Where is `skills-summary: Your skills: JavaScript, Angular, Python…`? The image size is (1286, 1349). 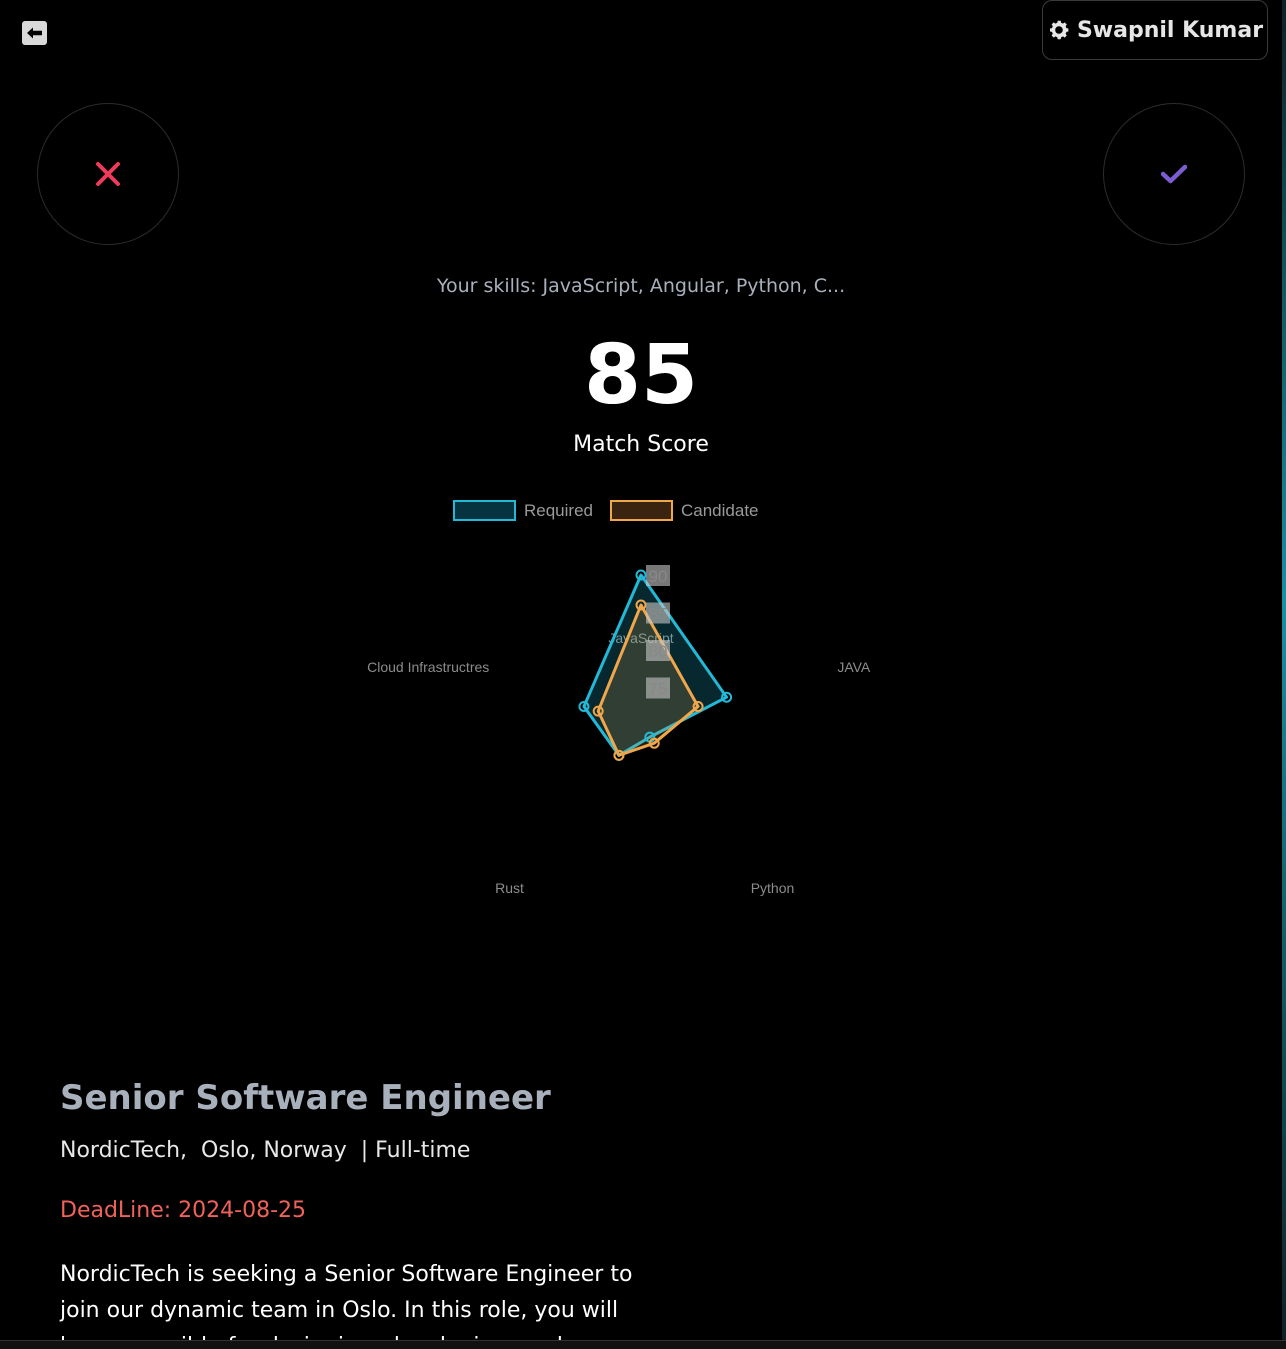
skills-summary: Your skills: JavaScript, Angular, Python… is located at coordinates (641, 286).